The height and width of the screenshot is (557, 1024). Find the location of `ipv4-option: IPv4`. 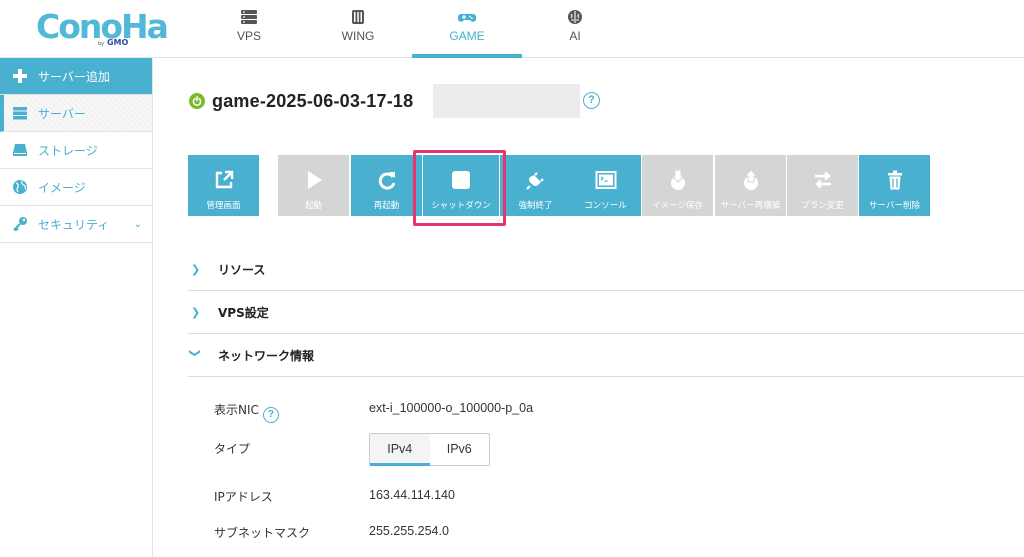

ipv4-option: IPv4 is located at coordinates (400, 450).